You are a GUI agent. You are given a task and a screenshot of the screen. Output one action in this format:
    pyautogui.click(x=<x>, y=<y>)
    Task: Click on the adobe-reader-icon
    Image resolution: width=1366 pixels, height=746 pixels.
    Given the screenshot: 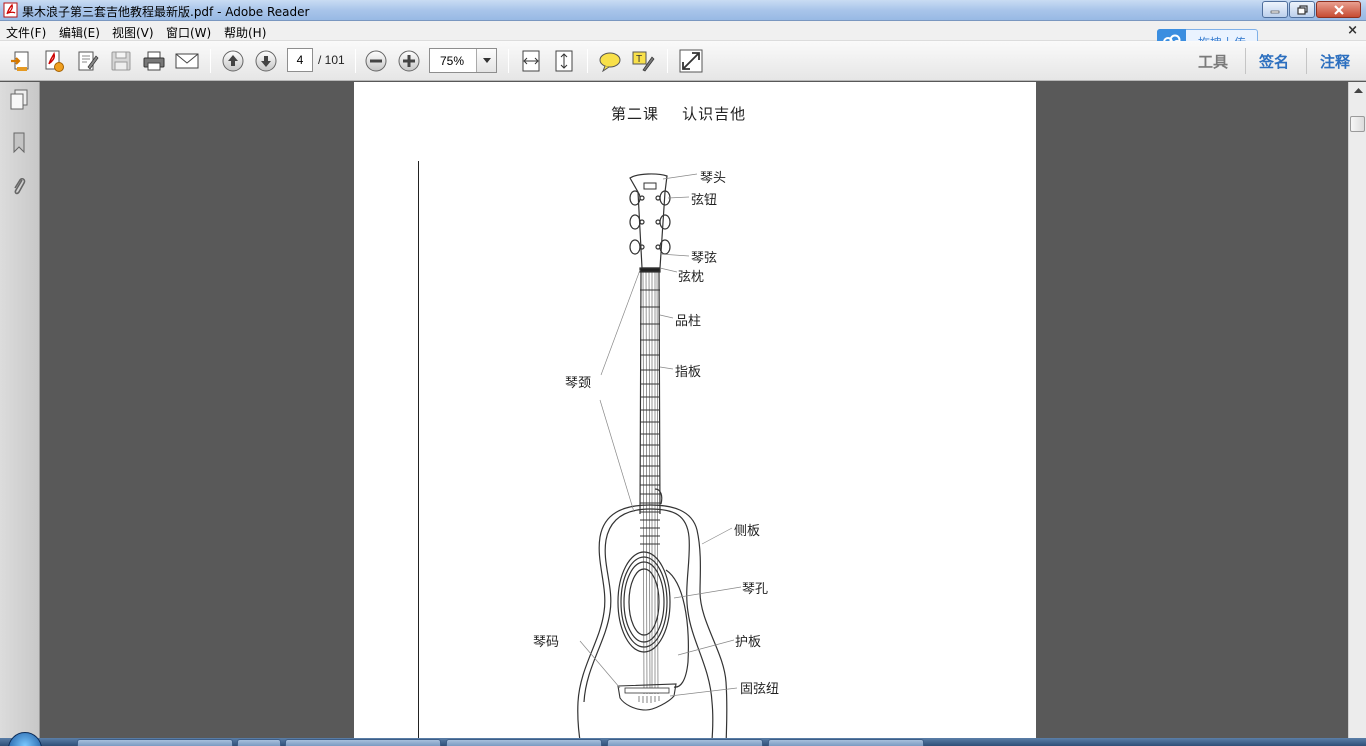 What is the action you would take?
    pyautogui.click(x=10, y=10)
    